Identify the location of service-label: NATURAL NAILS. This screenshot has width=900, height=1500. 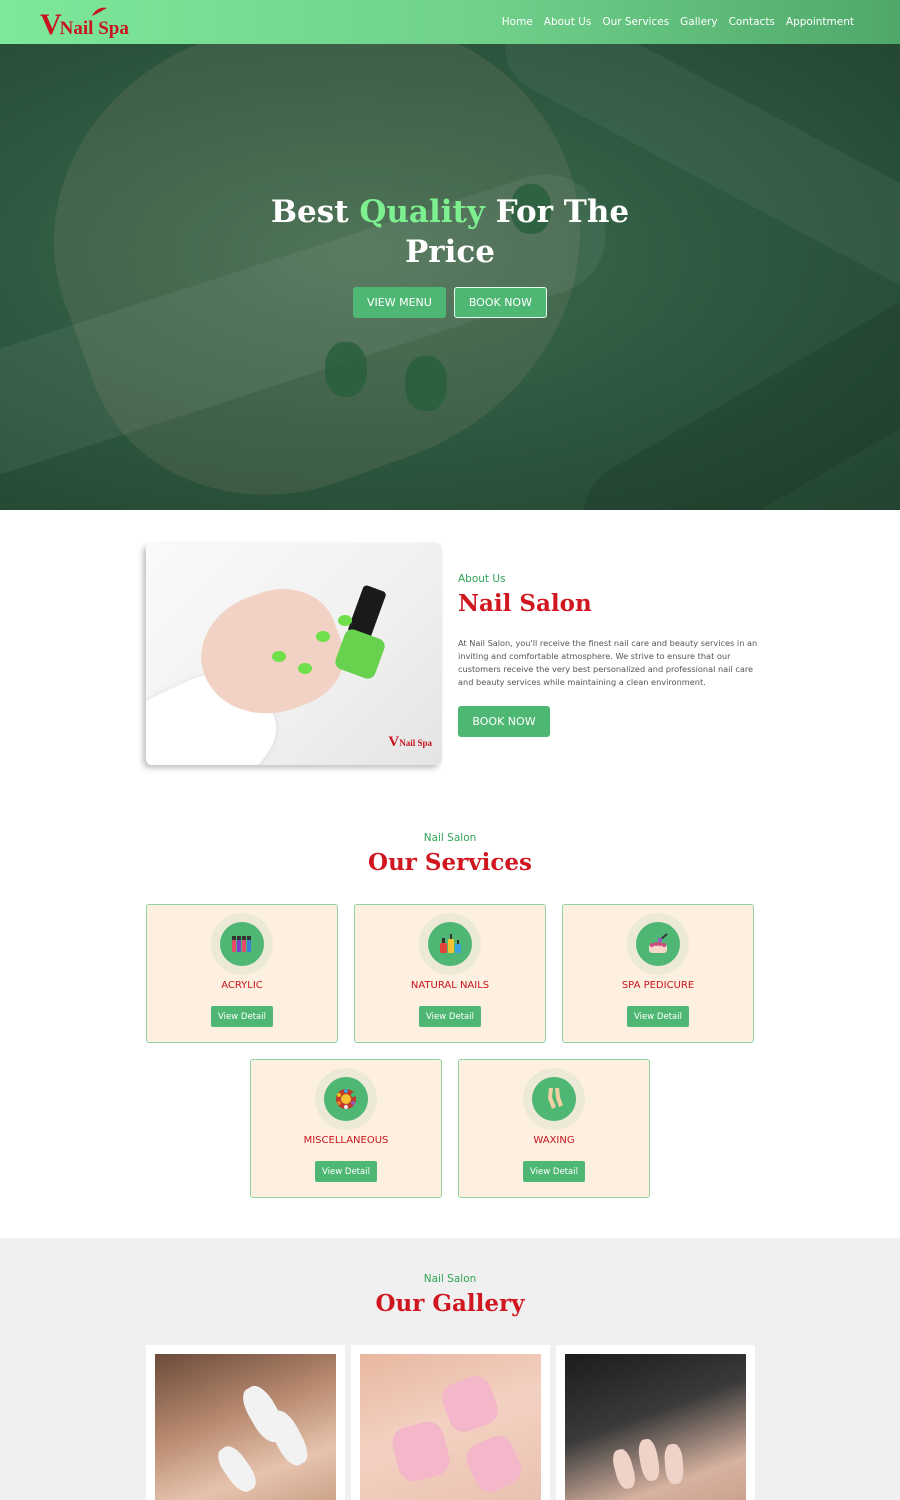
(450, 985).